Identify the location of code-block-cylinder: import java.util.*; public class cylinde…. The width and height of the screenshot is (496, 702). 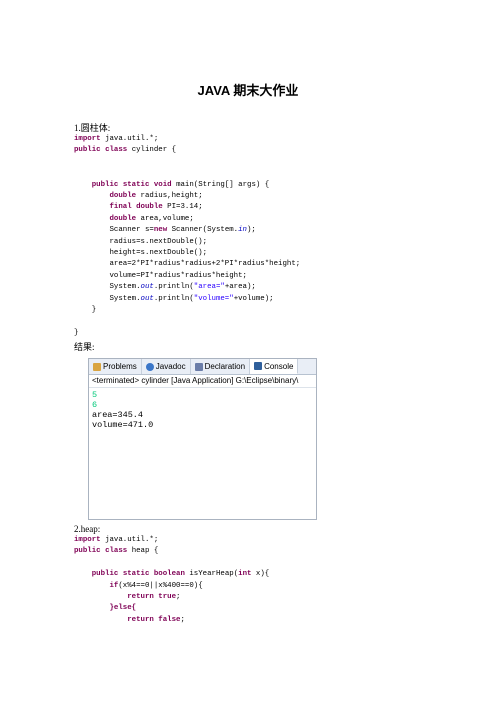
(187, 236).